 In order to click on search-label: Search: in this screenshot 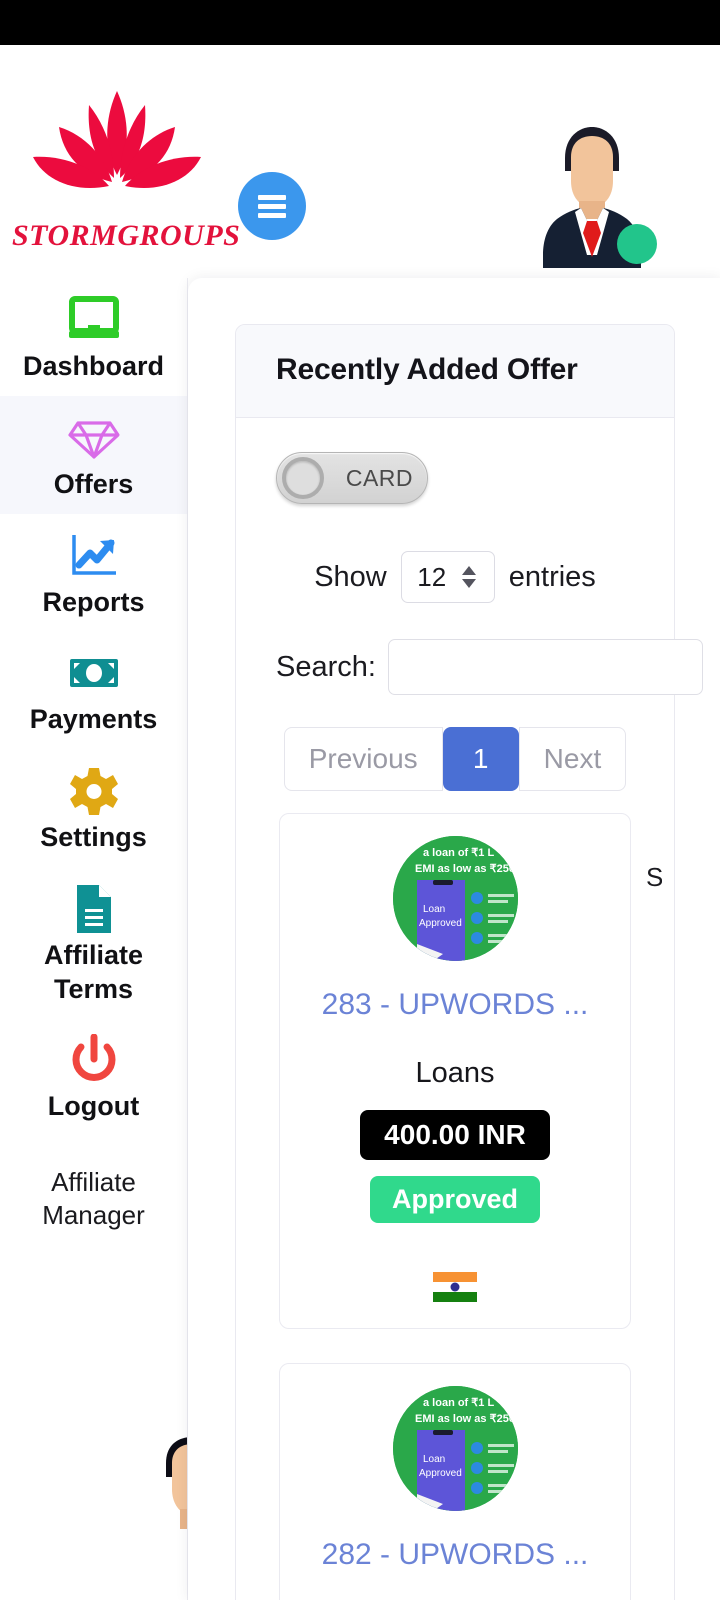, I will do `click(326, 666)`.